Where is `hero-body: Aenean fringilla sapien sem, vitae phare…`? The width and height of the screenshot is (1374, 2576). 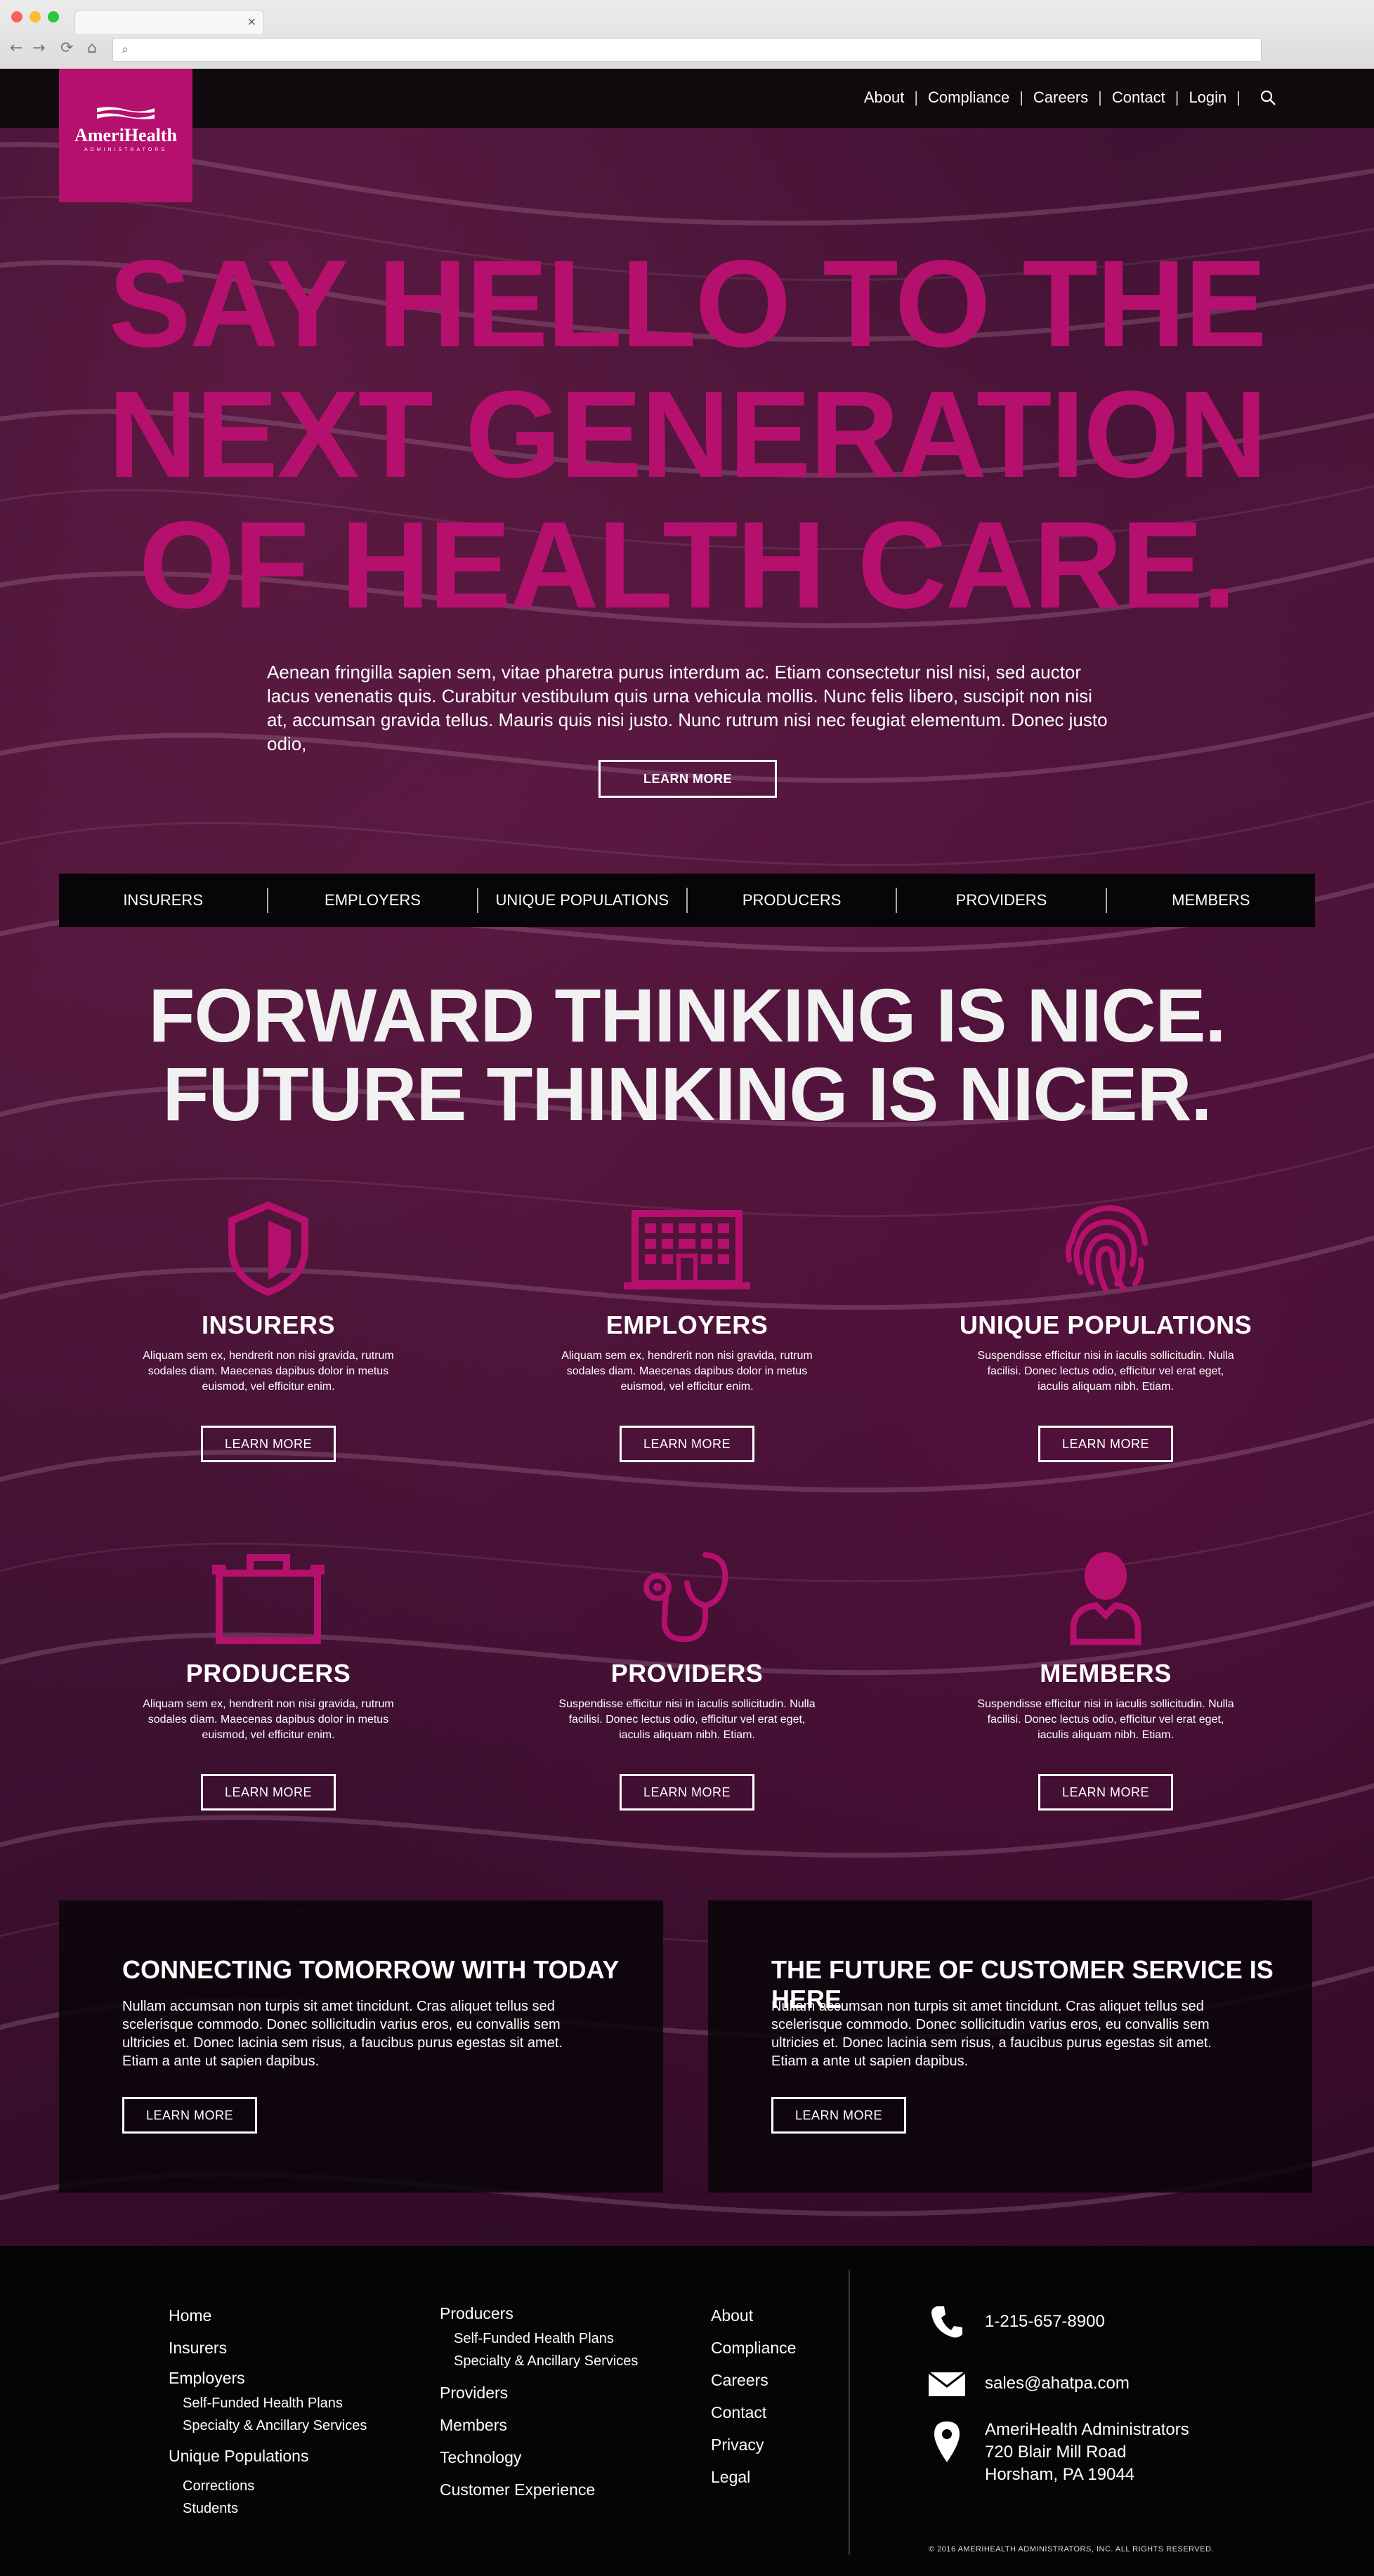 hero-body: Aenean fringilla sapien sem, vitae phare… is located at coordinates (687, 708).